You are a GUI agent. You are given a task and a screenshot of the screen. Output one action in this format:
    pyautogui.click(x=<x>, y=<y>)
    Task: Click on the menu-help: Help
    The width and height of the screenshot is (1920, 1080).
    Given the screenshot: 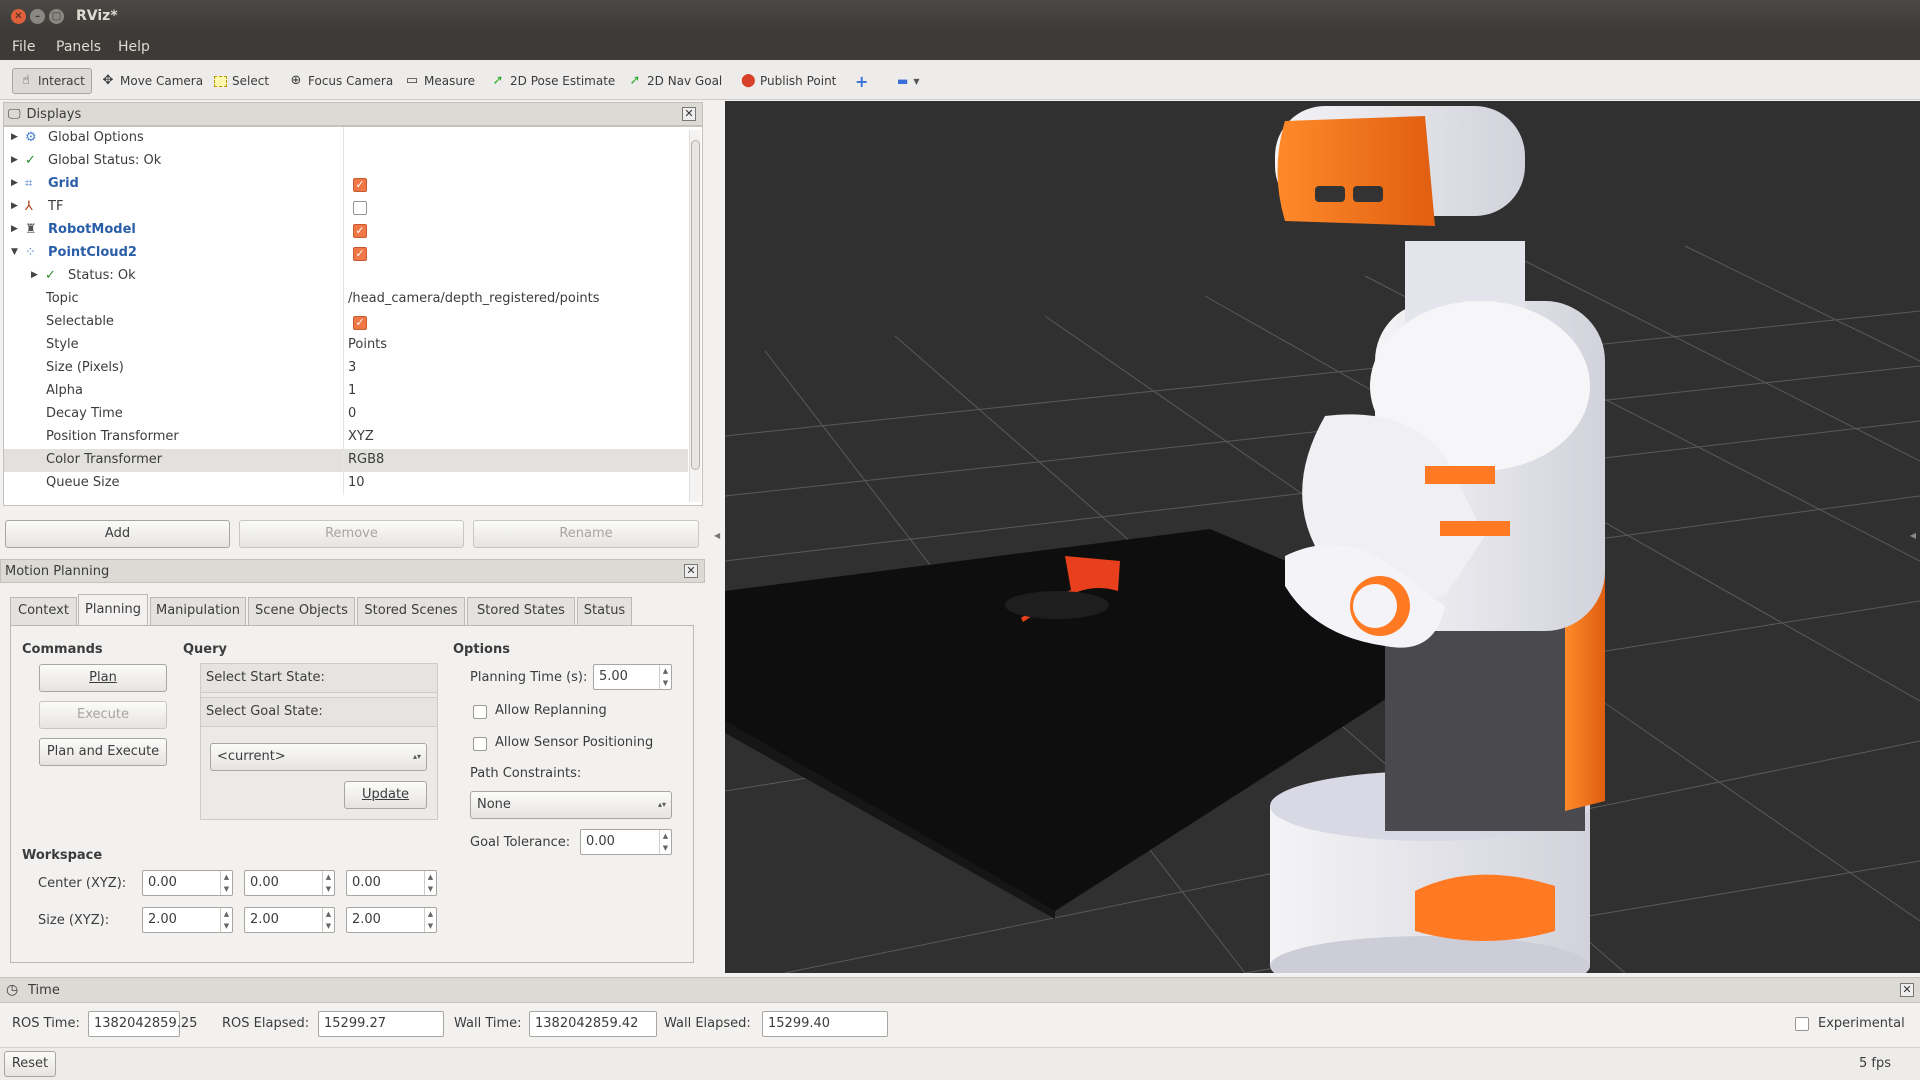 What is the action you would take?
    pyautogui.click(x=134, y=47)
    